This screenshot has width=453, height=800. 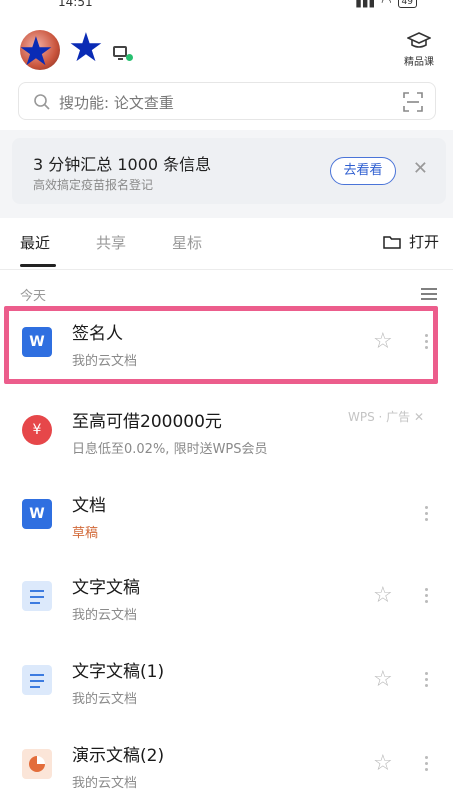 What do you see at coordinates (85, 533) in the screenshot?
I see `file-draft-label: 草稿` at bounding box center [85, 533].